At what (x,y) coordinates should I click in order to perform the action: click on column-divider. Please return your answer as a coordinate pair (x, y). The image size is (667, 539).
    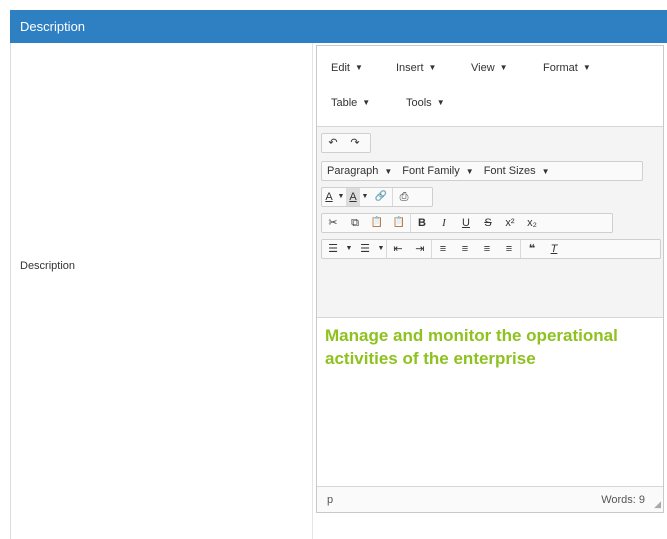
    Looking at the image, I should click on (312, 291).